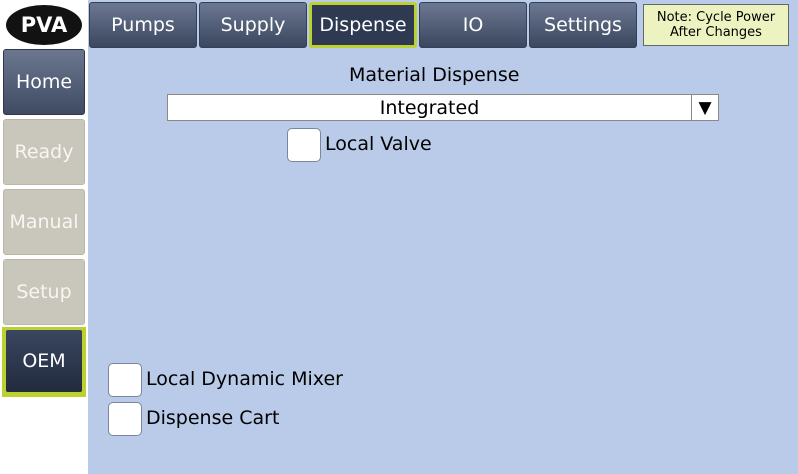 This screenshot has height=474, width=798. I want to click on tab-io: IO, so click(473, 25).